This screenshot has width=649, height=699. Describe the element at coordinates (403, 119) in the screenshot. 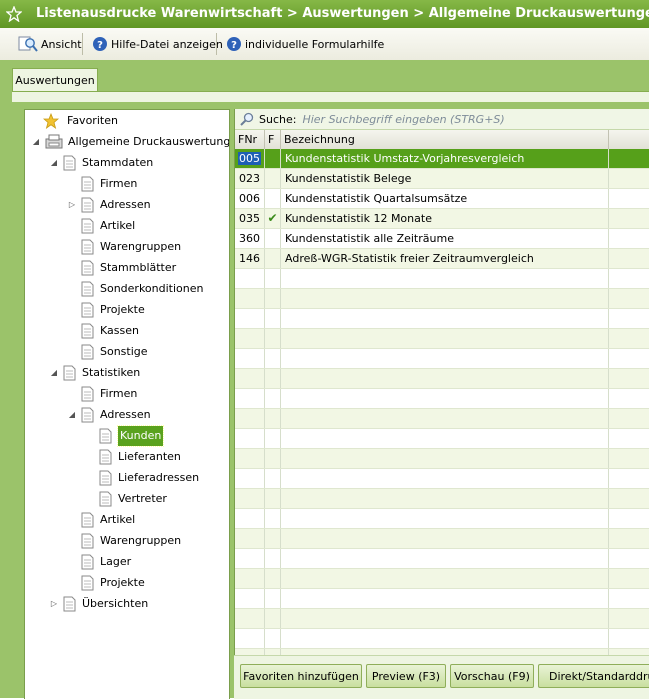

I see `search-input: Hier Suchbegriff eingeben (STRG+S)` at that location.